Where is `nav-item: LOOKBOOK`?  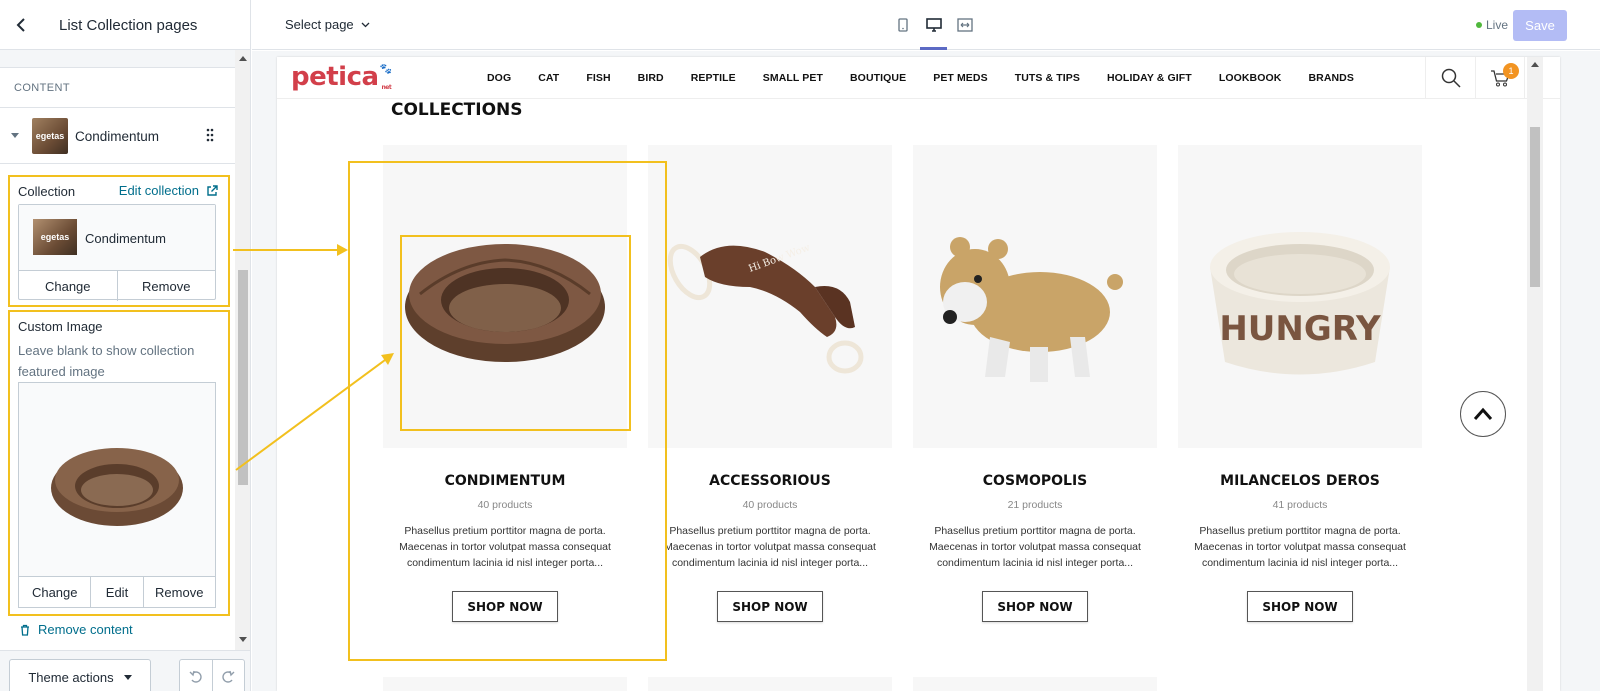
nav-item: LOOKBOOK is located at coordinates (1250, 78).